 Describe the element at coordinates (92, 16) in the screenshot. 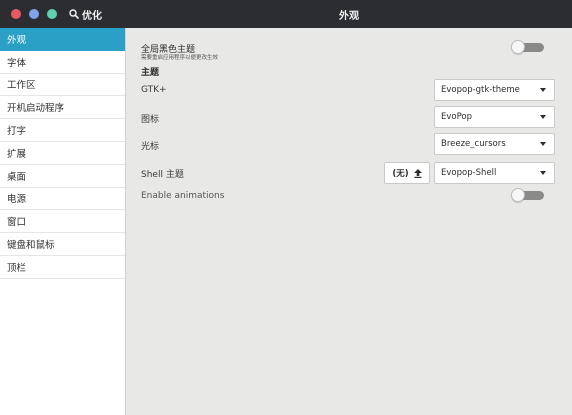

I see `search-label: 优化` at that location.